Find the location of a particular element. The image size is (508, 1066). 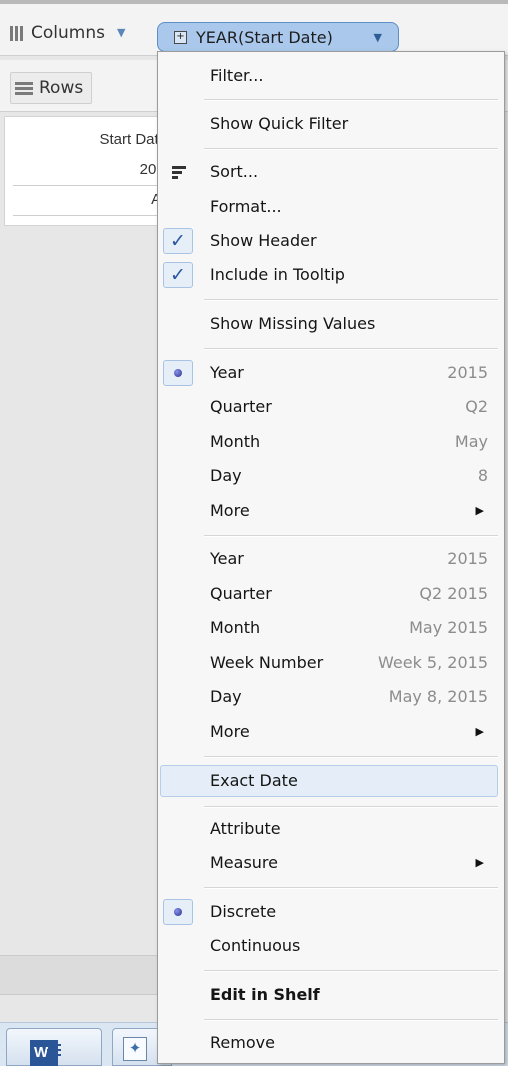

menu-item-value: May 8, 2015 is located at coordinates (438, 696).